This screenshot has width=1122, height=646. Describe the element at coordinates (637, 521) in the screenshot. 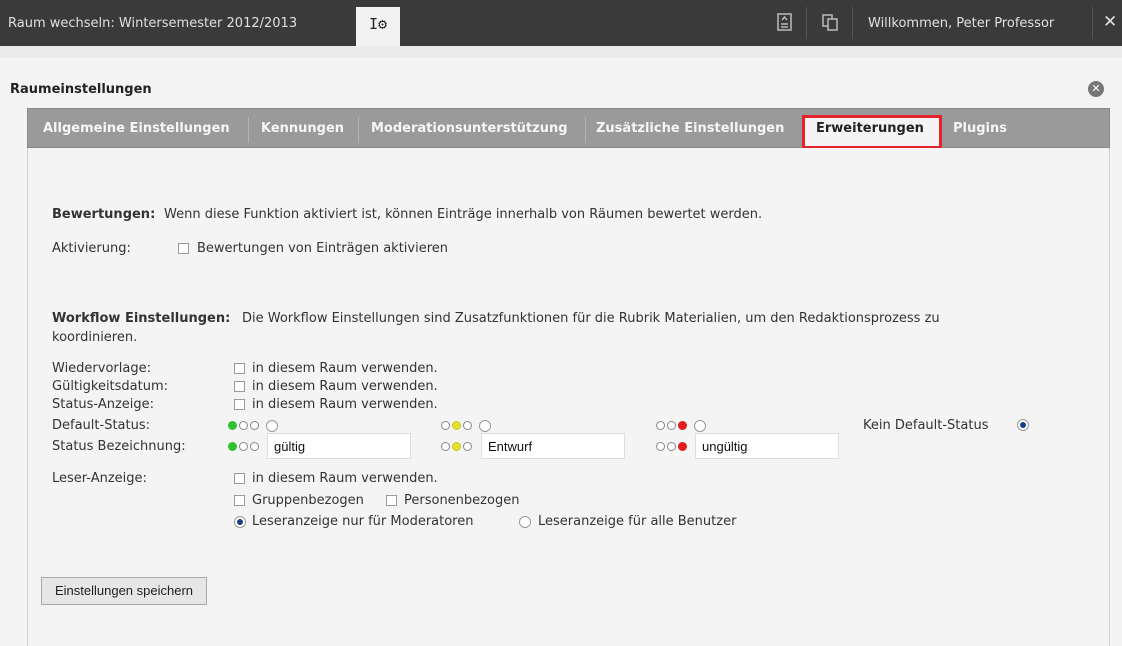

I see `reader-all-users-label: Leseranzeige für alle Benutzer` at that location.